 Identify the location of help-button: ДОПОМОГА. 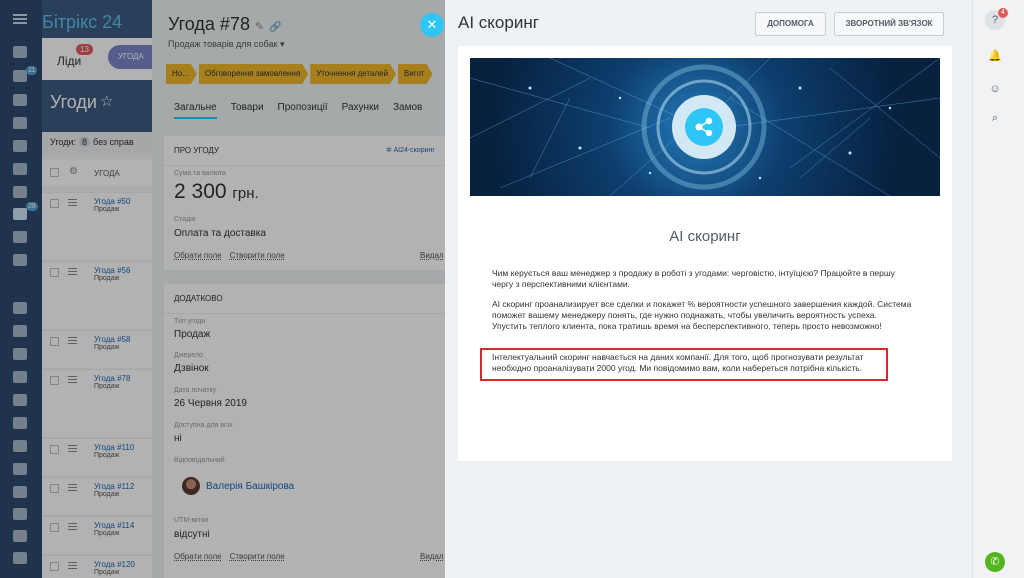
(790, 24).